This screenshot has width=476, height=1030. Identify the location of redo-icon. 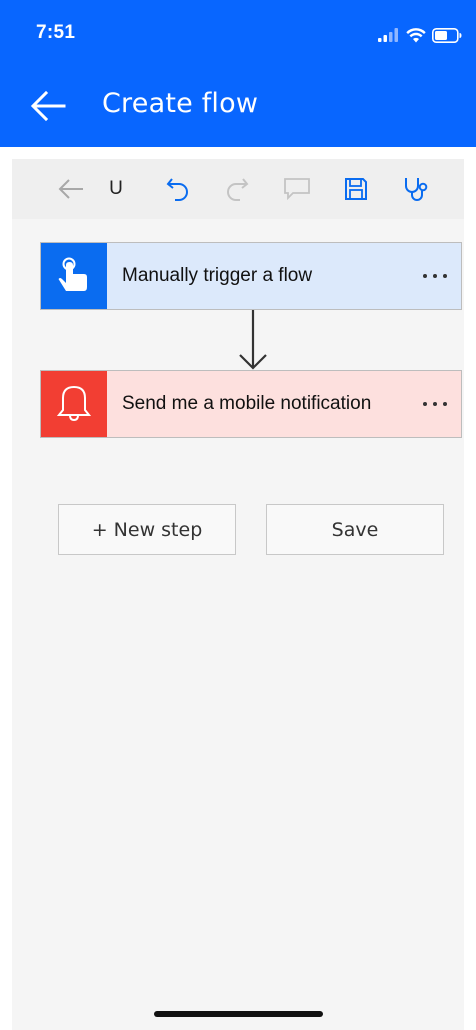
(238, 189).